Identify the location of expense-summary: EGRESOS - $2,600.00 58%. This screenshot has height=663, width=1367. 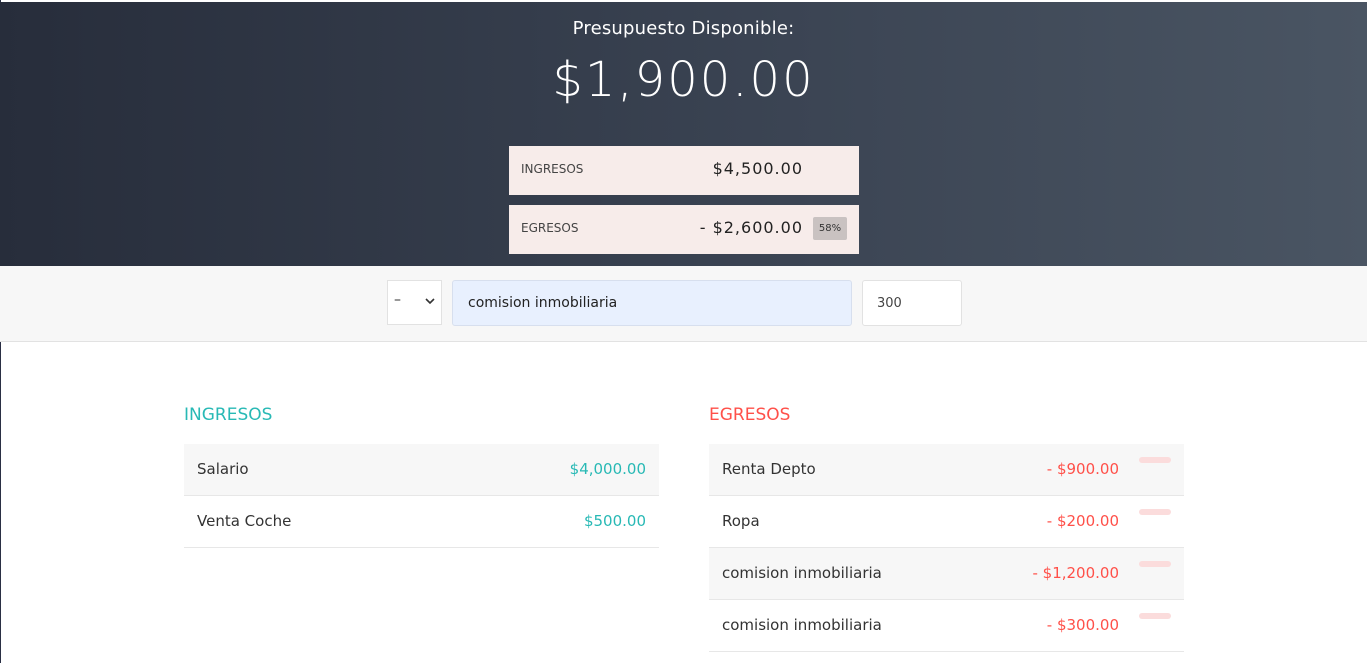
(684, 229).